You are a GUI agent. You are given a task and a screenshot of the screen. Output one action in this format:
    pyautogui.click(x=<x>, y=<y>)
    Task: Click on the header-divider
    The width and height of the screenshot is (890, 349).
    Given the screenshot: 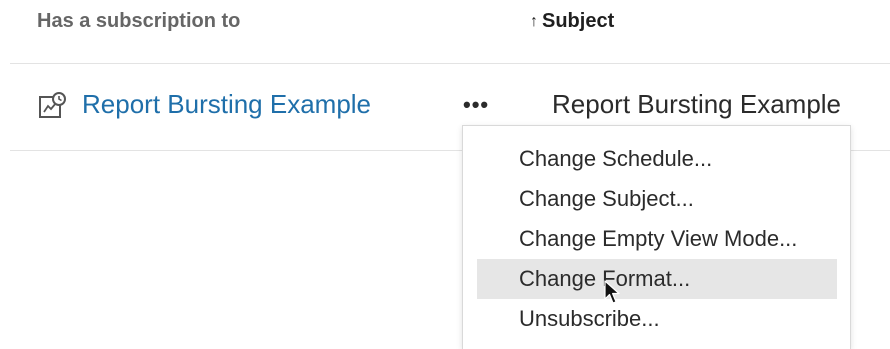 What is the action you would take?
    pyautogui.click(x=450, y=63)
    